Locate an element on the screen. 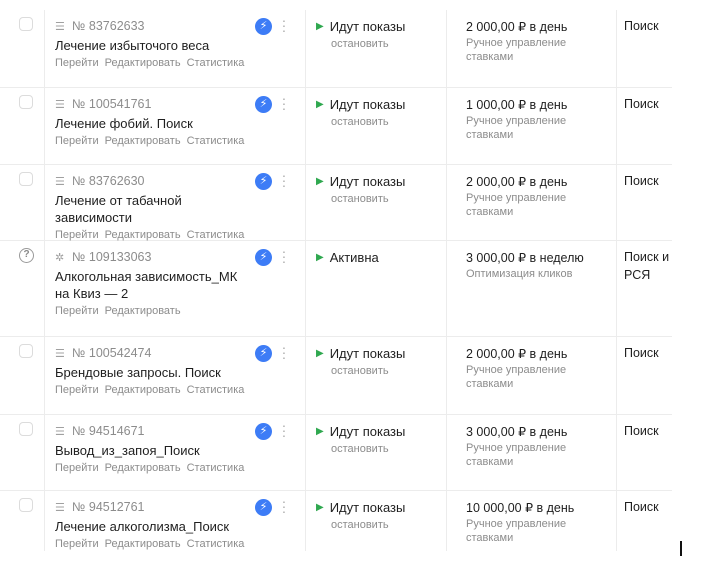  campaign-name: Лечение от табачной зависимости is located at coordinates (155, 209).